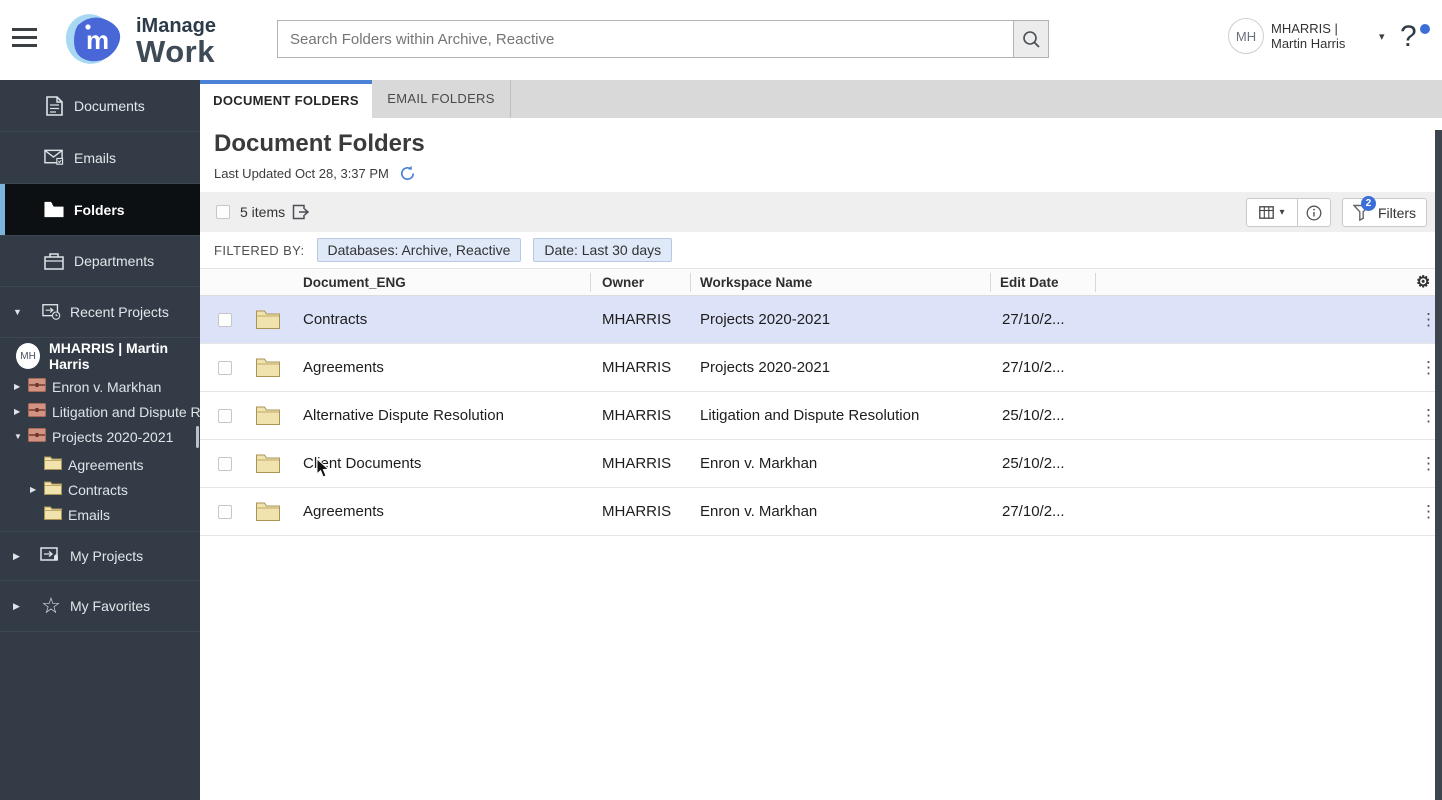 The height and width of the screenshot is (800, 1442). I want to click on sidebar-item-recent-projects: ▼ Recent Projects, so click(100, 312).